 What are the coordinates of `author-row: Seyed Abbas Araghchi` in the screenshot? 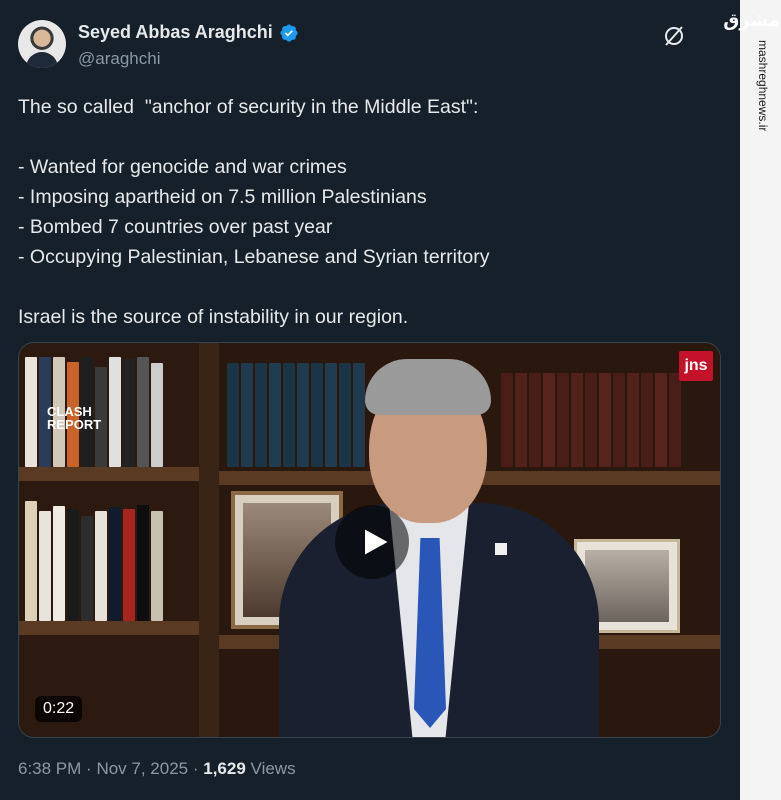 It's located at (188, 32).